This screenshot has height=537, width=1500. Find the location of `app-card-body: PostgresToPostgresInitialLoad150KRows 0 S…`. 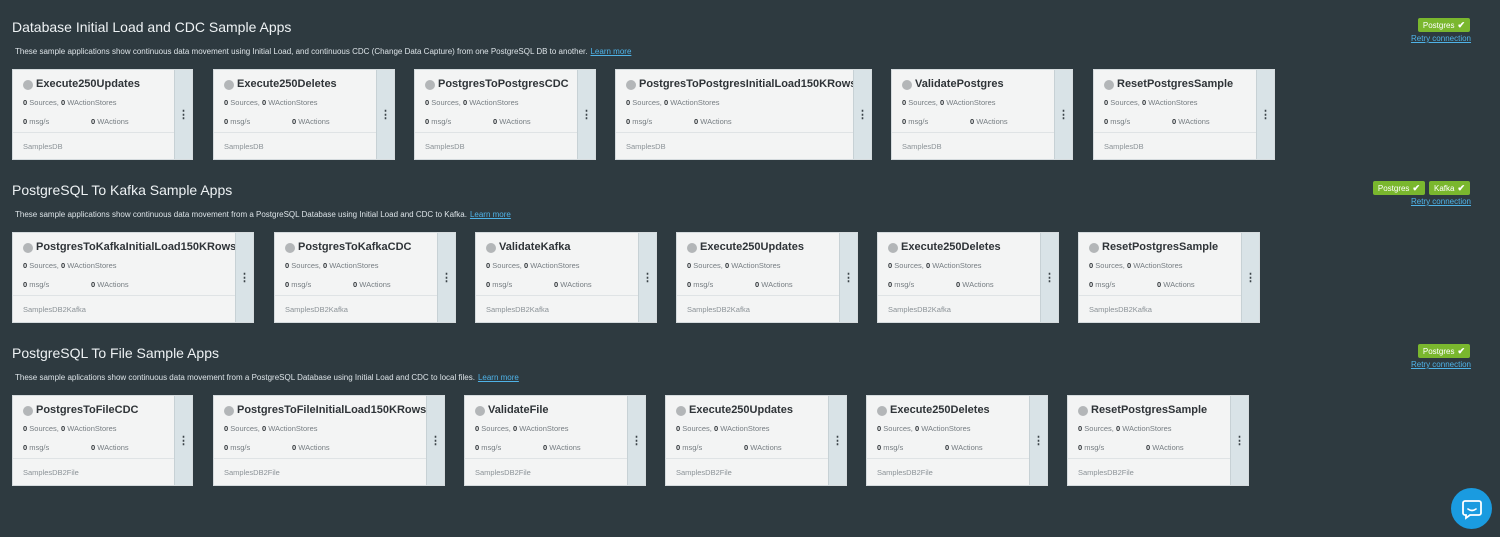

app-card-body: PostgresToPostgresInitialLoad150KRows 0 S… is located at coordinates (736, 114).